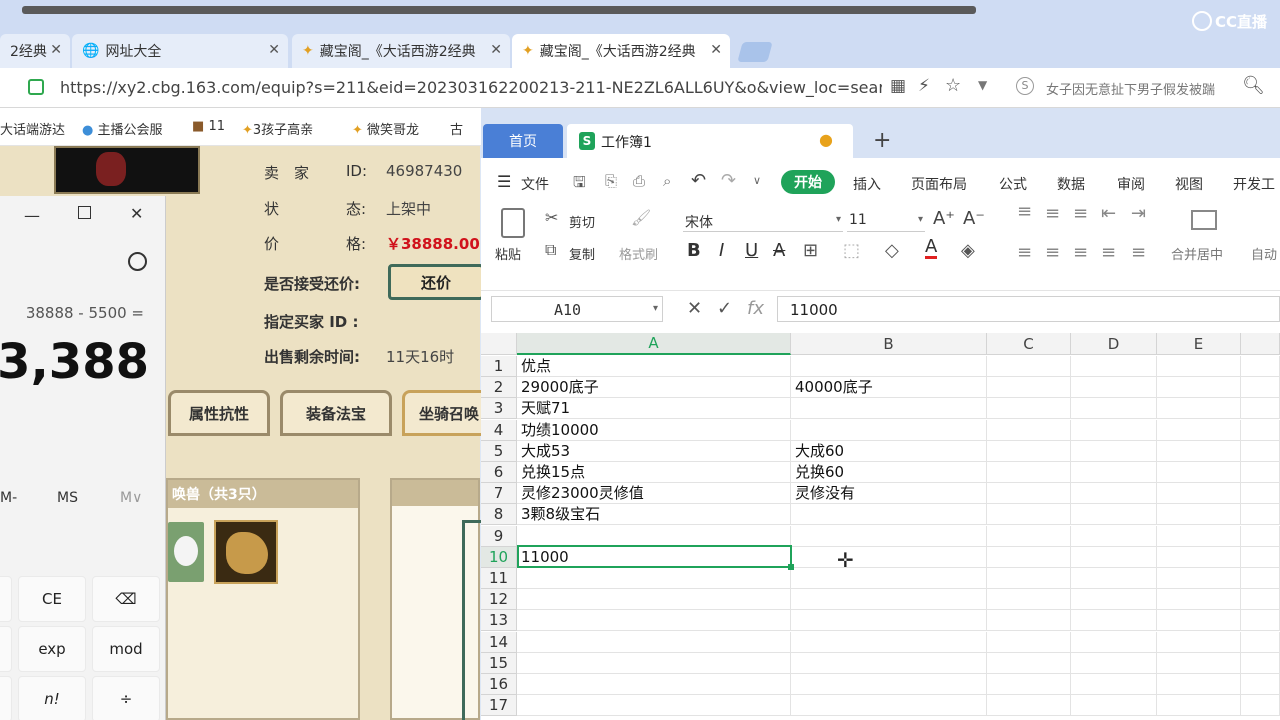 The width and height of the screenshot is (1280, 720). Describe the element at coordinates (728, 180) in the screenshot. I see `redo-icon: ↷` at that location.